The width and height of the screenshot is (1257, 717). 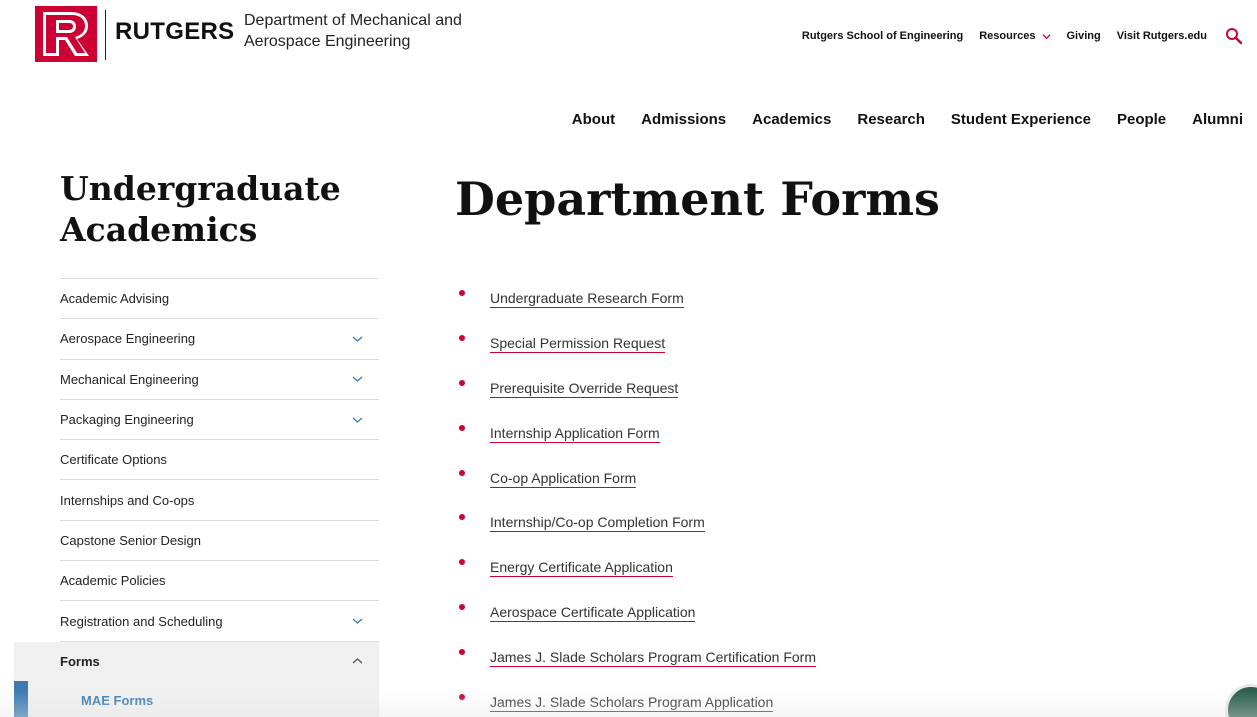 What do you see at coordinates (891, 119) in the screenshot?
I see `nav-research: Research` at bounding box center [891, 119].